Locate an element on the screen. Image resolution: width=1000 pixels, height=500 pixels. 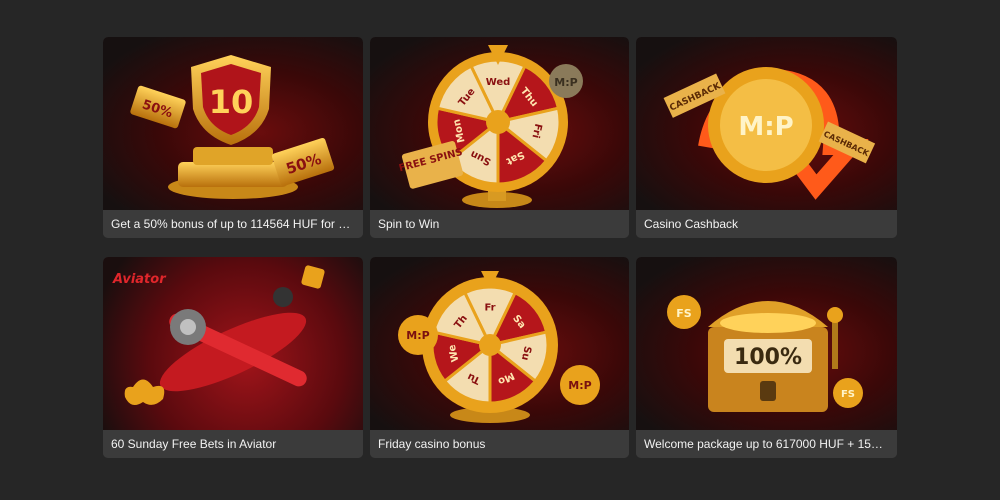
promo-image-friday-wheel: Fr Sa Su Mo Tu We Th M:P M:P is located at coordinates (499, 343).